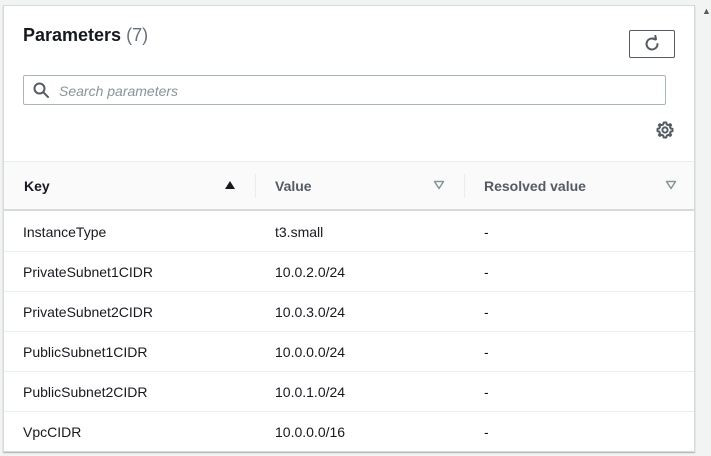 The width and height of the screenshot is (711, 456). What do you see at coordinates (137, 35) in the screenshot?
I see `parameter-count: (7)` at bounding box center [137, 35].